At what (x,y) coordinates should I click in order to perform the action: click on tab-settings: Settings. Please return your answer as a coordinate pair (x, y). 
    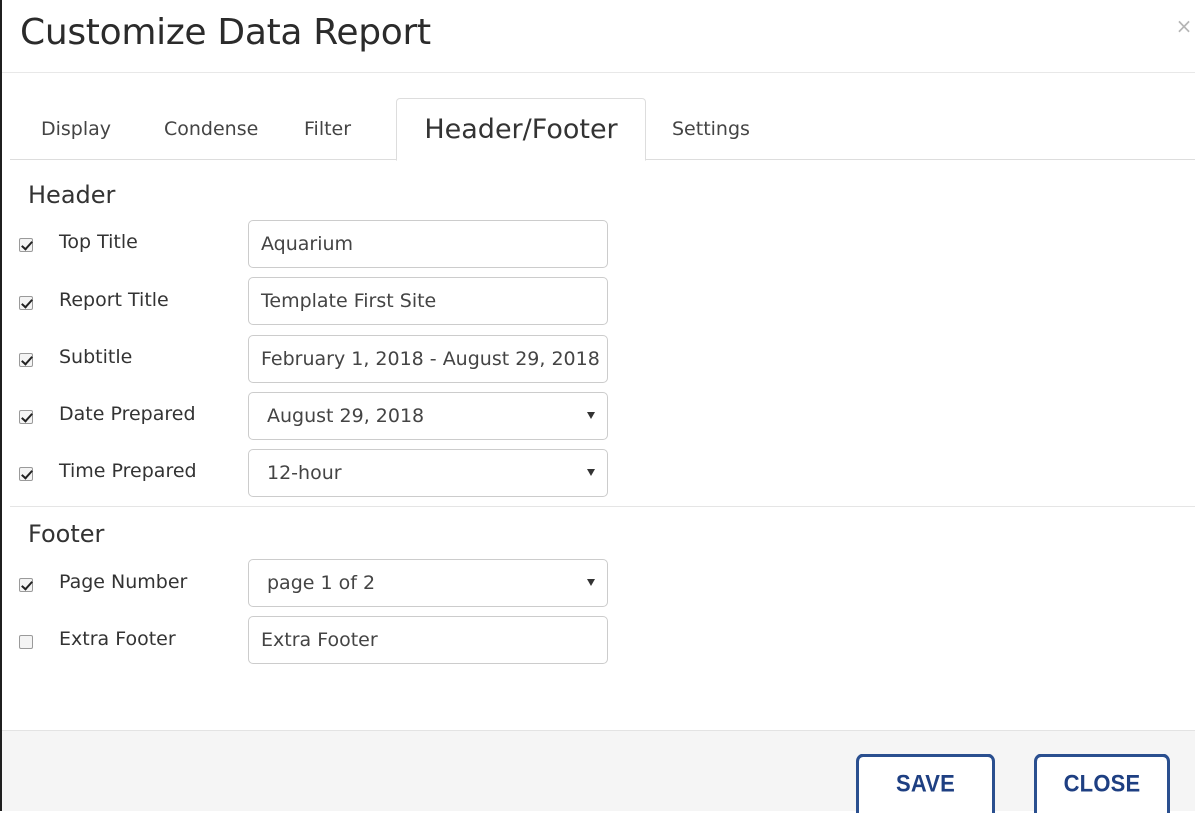
    Looking at the image, I should click on (711, 129).